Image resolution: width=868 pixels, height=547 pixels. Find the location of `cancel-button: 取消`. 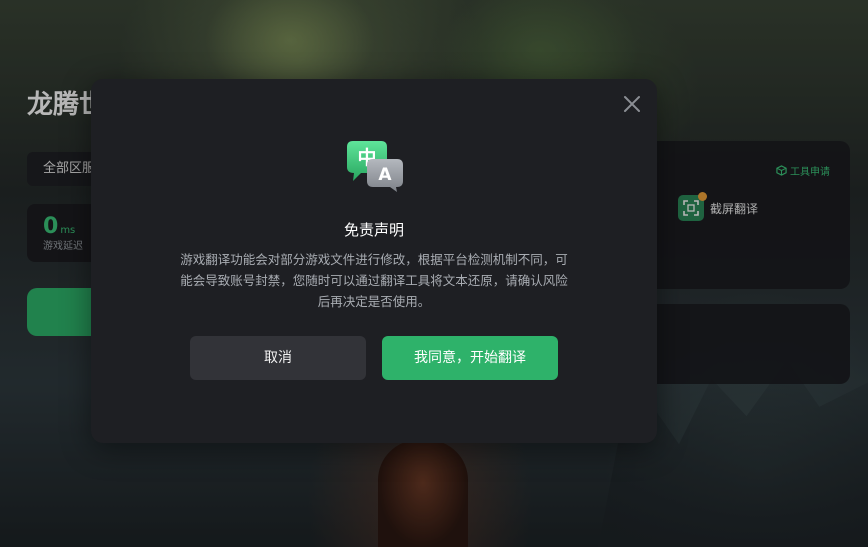

cancel-button: 取消 is located at coordinates (278, 358).